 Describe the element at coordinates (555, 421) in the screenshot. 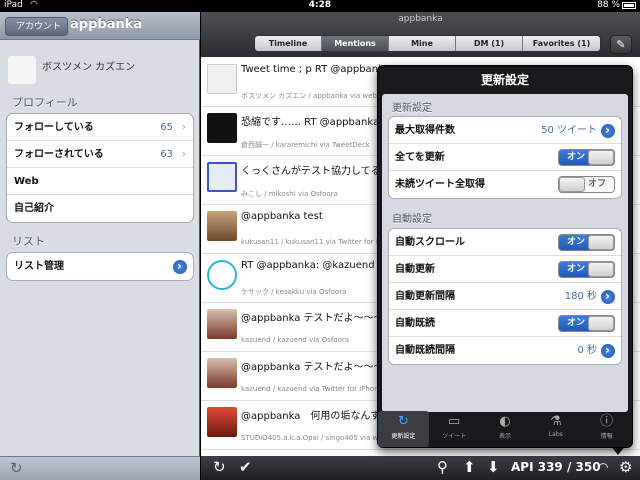

I see `flask-icon: ⚗` at that location.